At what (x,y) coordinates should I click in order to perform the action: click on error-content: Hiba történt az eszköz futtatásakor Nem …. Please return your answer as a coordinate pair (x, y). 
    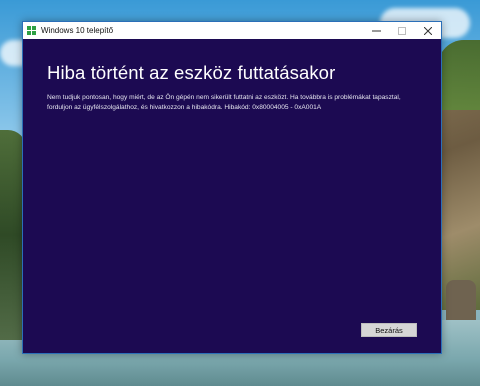
    Looking at the image, I should click on (234, 87).